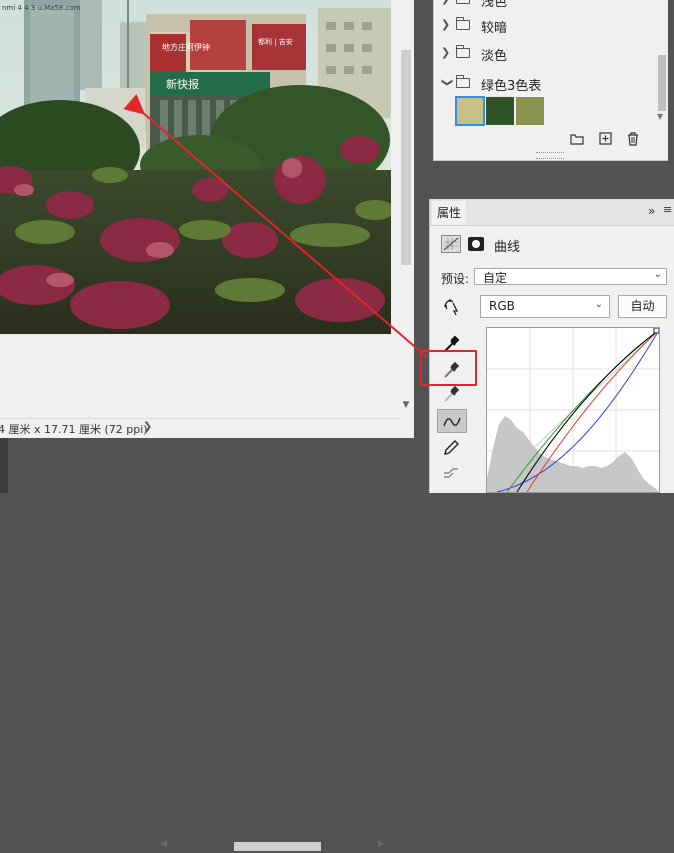  I want to click on swatches-scrollbar: ▼, so click(662, 62).